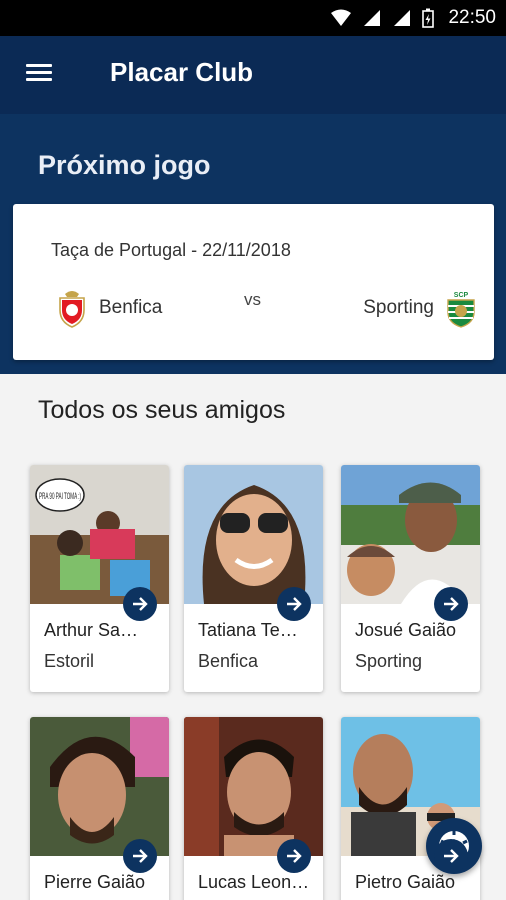 The width and height of the screenshot is (506, 900). What do you see at coordinates (413, 18) in the screenshot?
I see `status-icons: 22:50` at bounding box center [413, 18].